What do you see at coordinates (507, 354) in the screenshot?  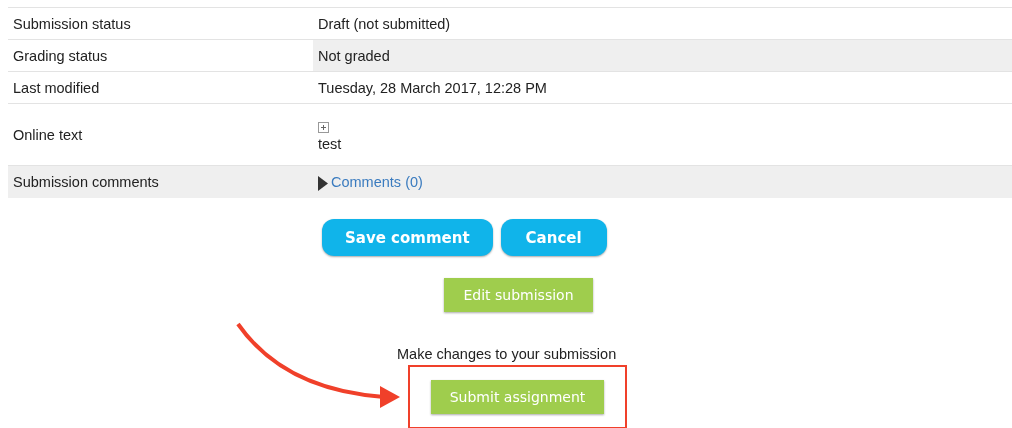 I see `submit-hint: Make changes to your submission` at bounding box center [507, 354].